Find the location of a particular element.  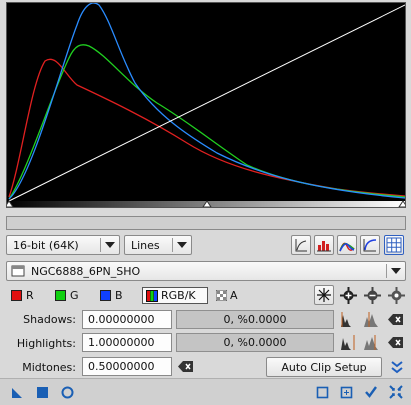

image-selector-value: NGC6888_6PN_SHO is located at coordinates (86, 271).